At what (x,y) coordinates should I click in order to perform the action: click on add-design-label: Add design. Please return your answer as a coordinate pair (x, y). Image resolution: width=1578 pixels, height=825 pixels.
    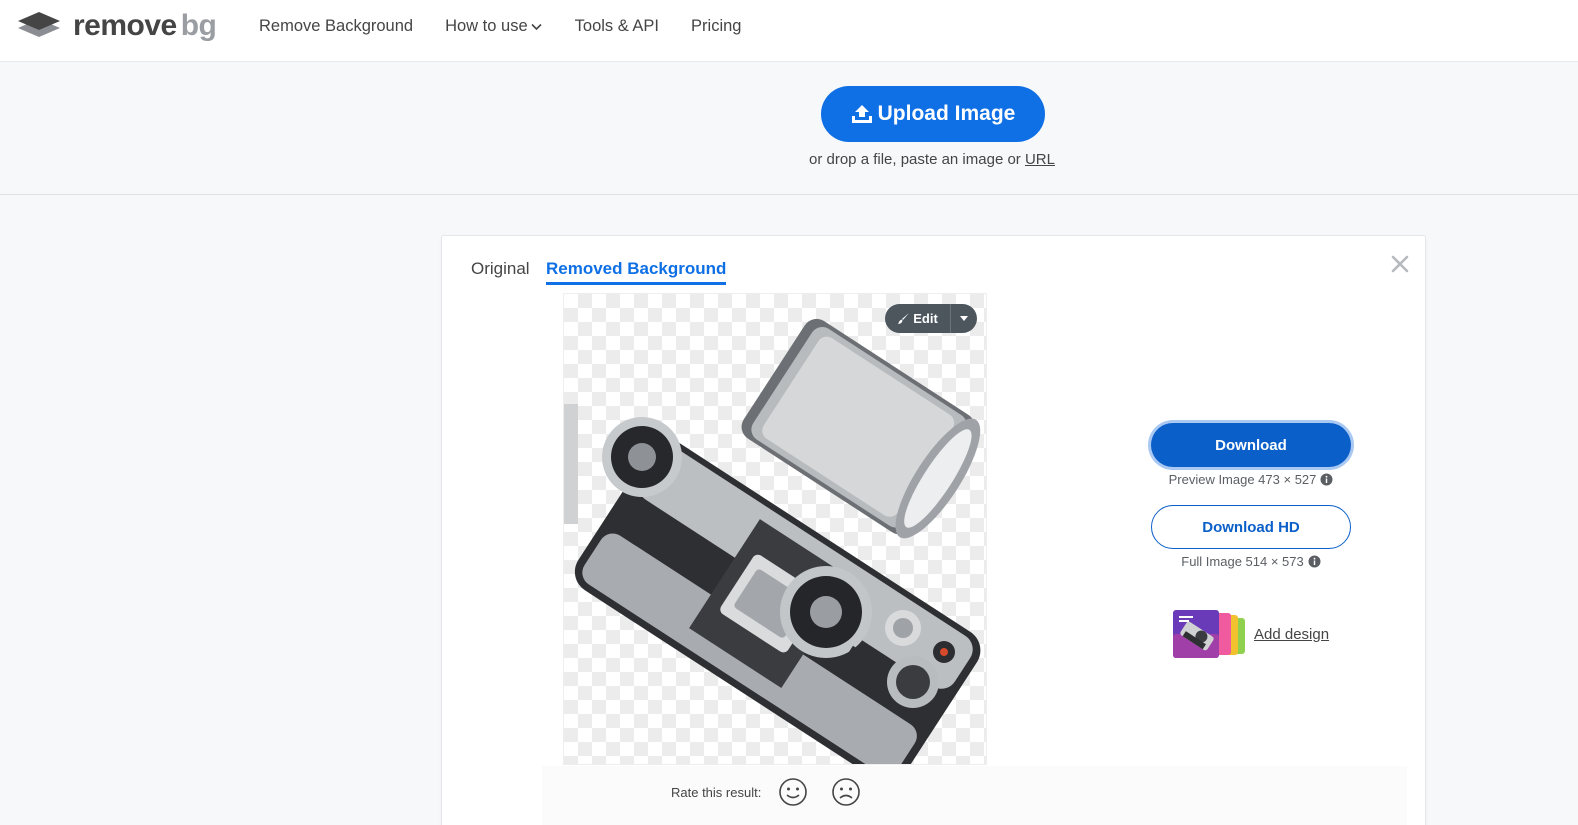
    Looking at the image, I should click on (1292, 634).